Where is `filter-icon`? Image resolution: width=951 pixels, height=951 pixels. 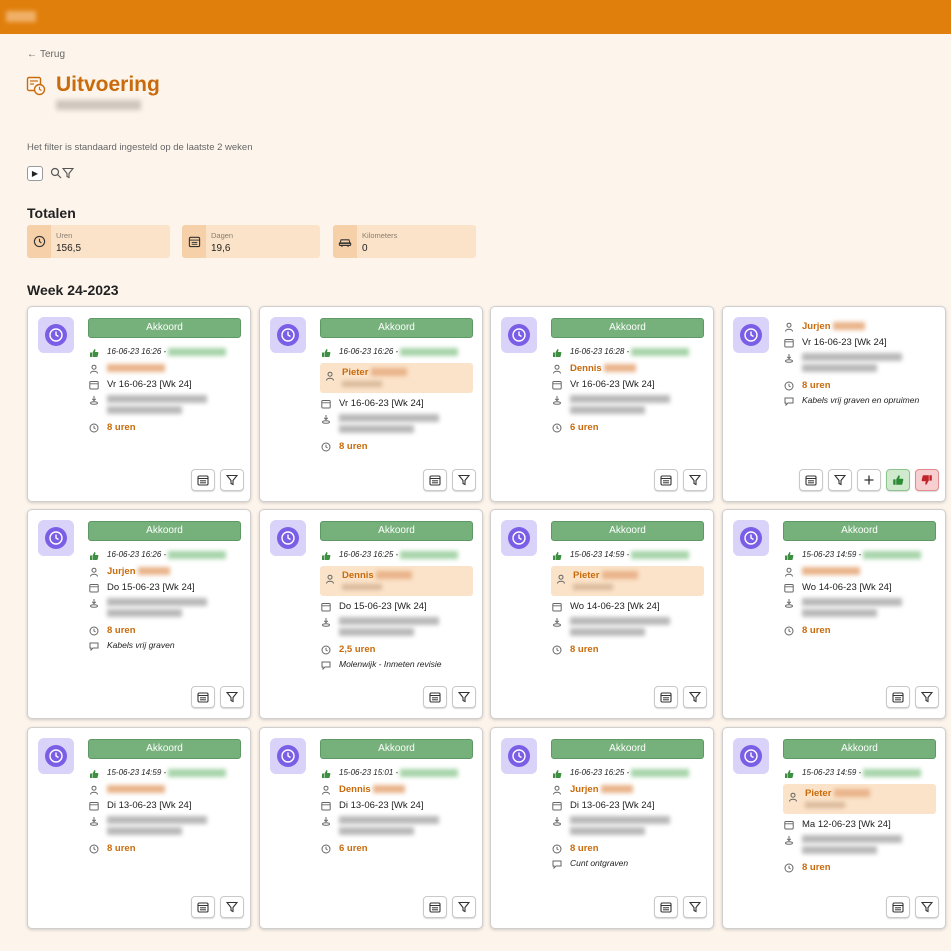
filter-icon is located at coordinates (68, 173).